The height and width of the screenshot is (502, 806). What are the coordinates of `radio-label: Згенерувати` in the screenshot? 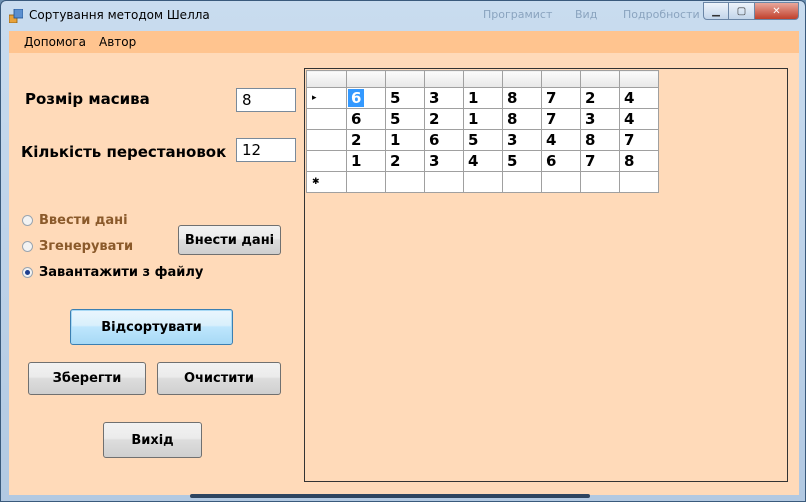 It's located at (86, 246).